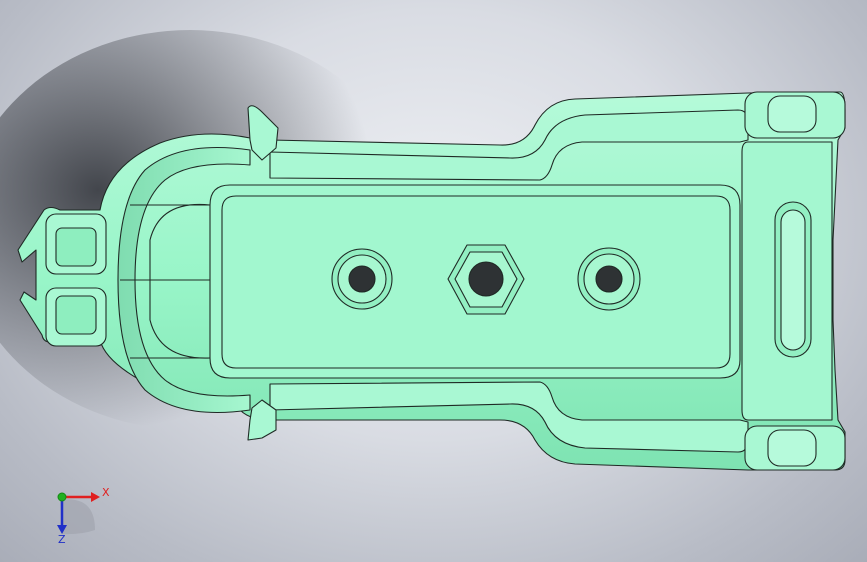  I want to click on x-axis-arrowhead, so click(95, 497).